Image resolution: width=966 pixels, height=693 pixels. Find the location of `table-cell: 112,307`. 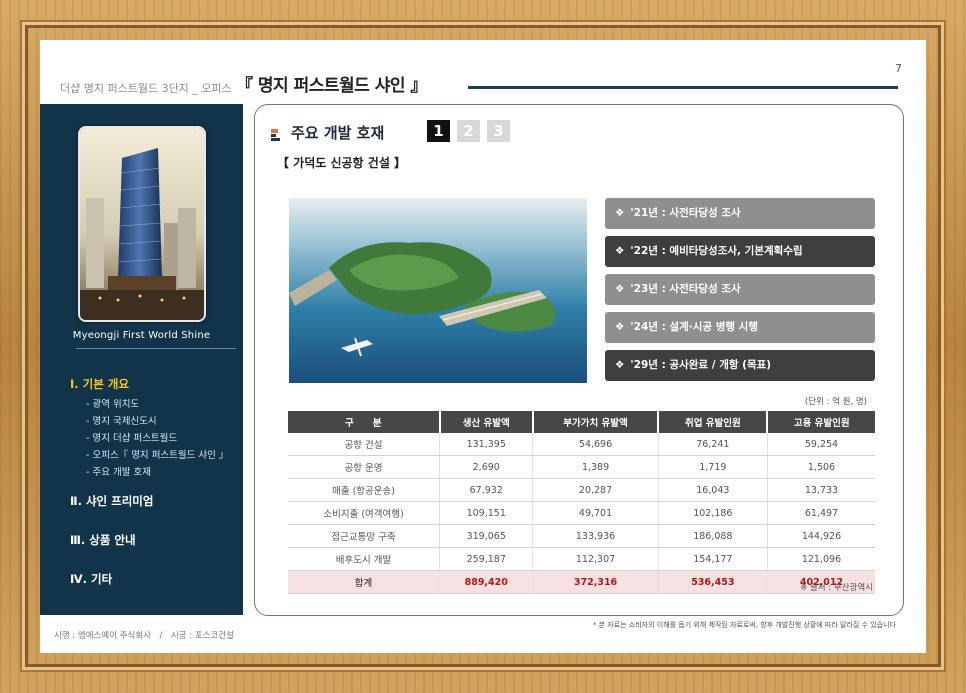

table-cell: 112,307 is located at coordinates (595, 559).